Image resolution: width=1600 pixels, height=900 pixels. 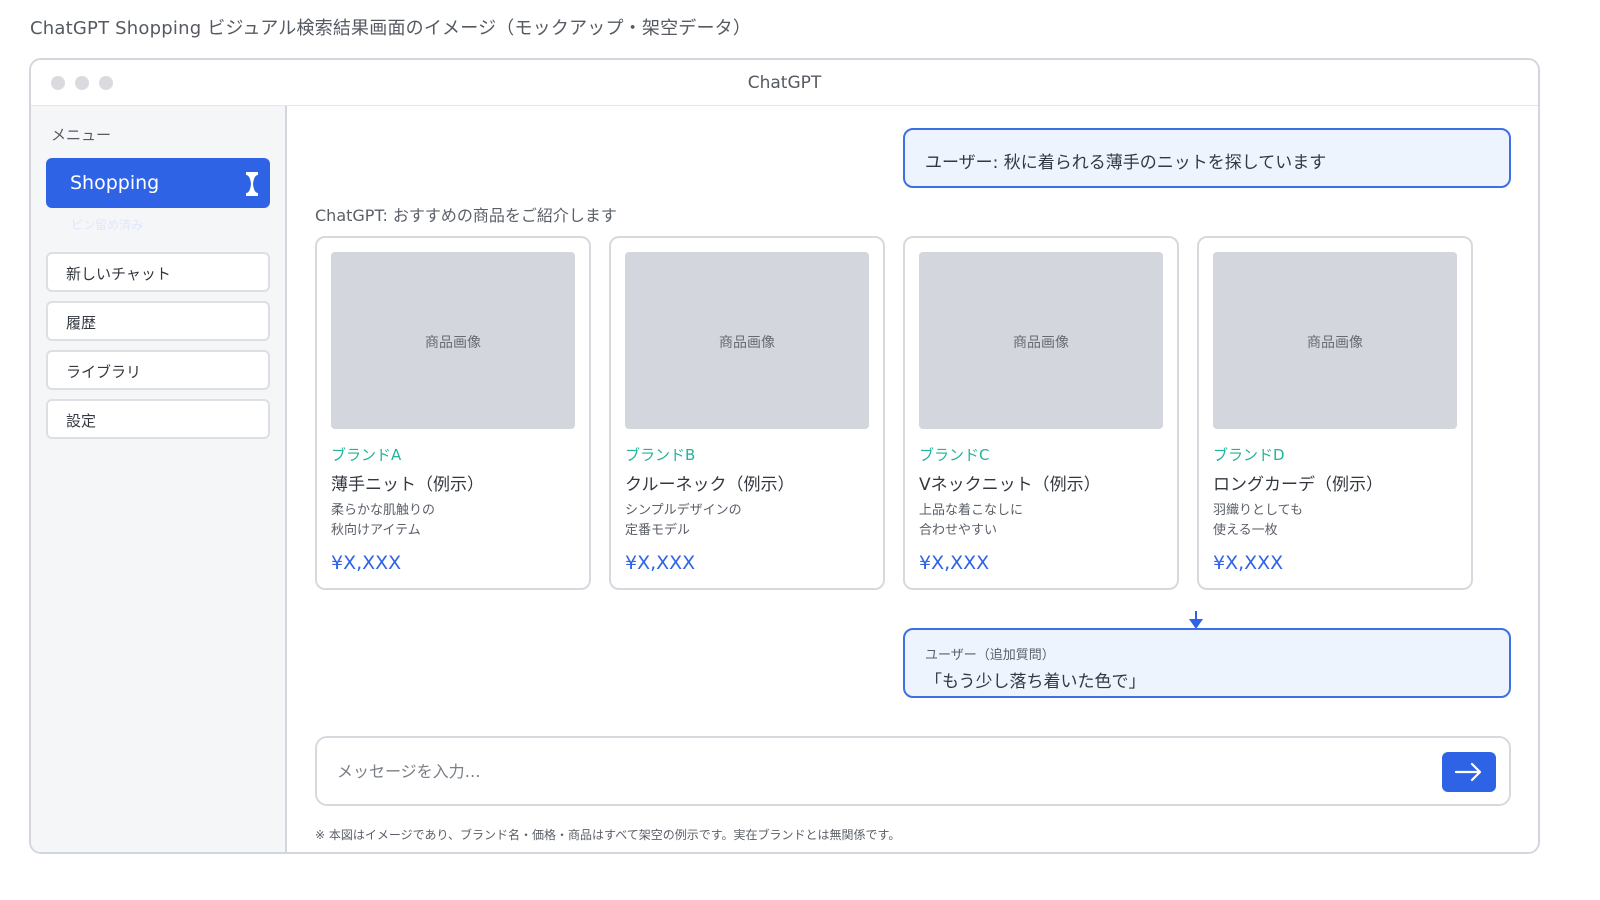 What do you see at coordinates (683, 510) in the screenshot?
I see `product-description-line: シンプルデザインの` at bounding box center [683, 510].